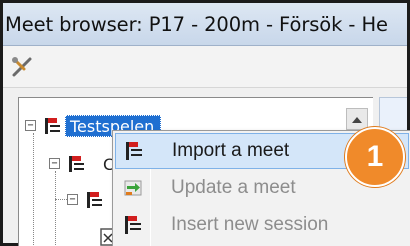 The width and height of the screenshot is (410, 246). I want to click on menu-item-label: Import a meet, so click(231, 150).